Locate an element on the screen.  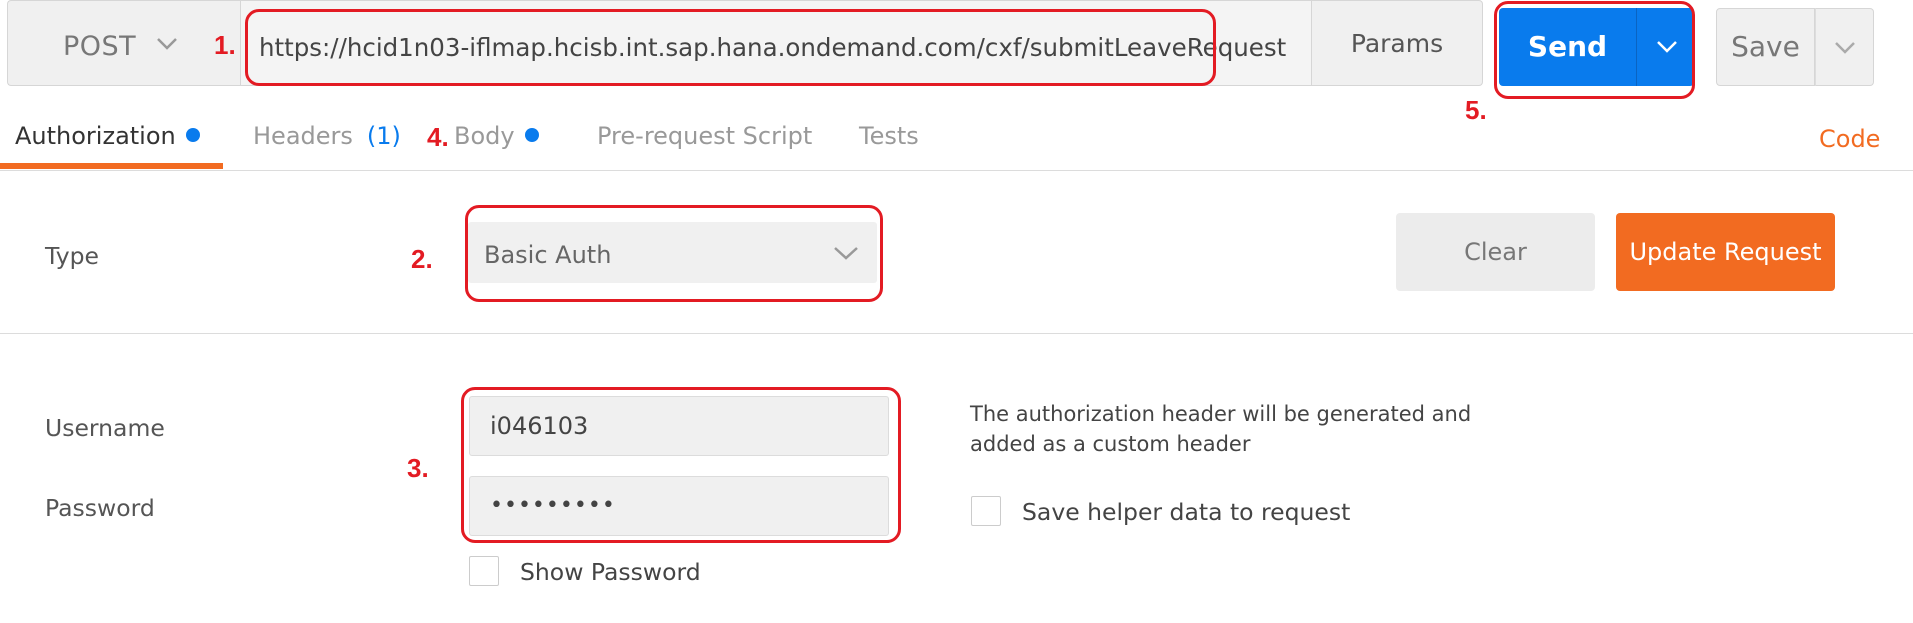
save-helper-label: Save helper data to request is located at coordinates (1186, 512).